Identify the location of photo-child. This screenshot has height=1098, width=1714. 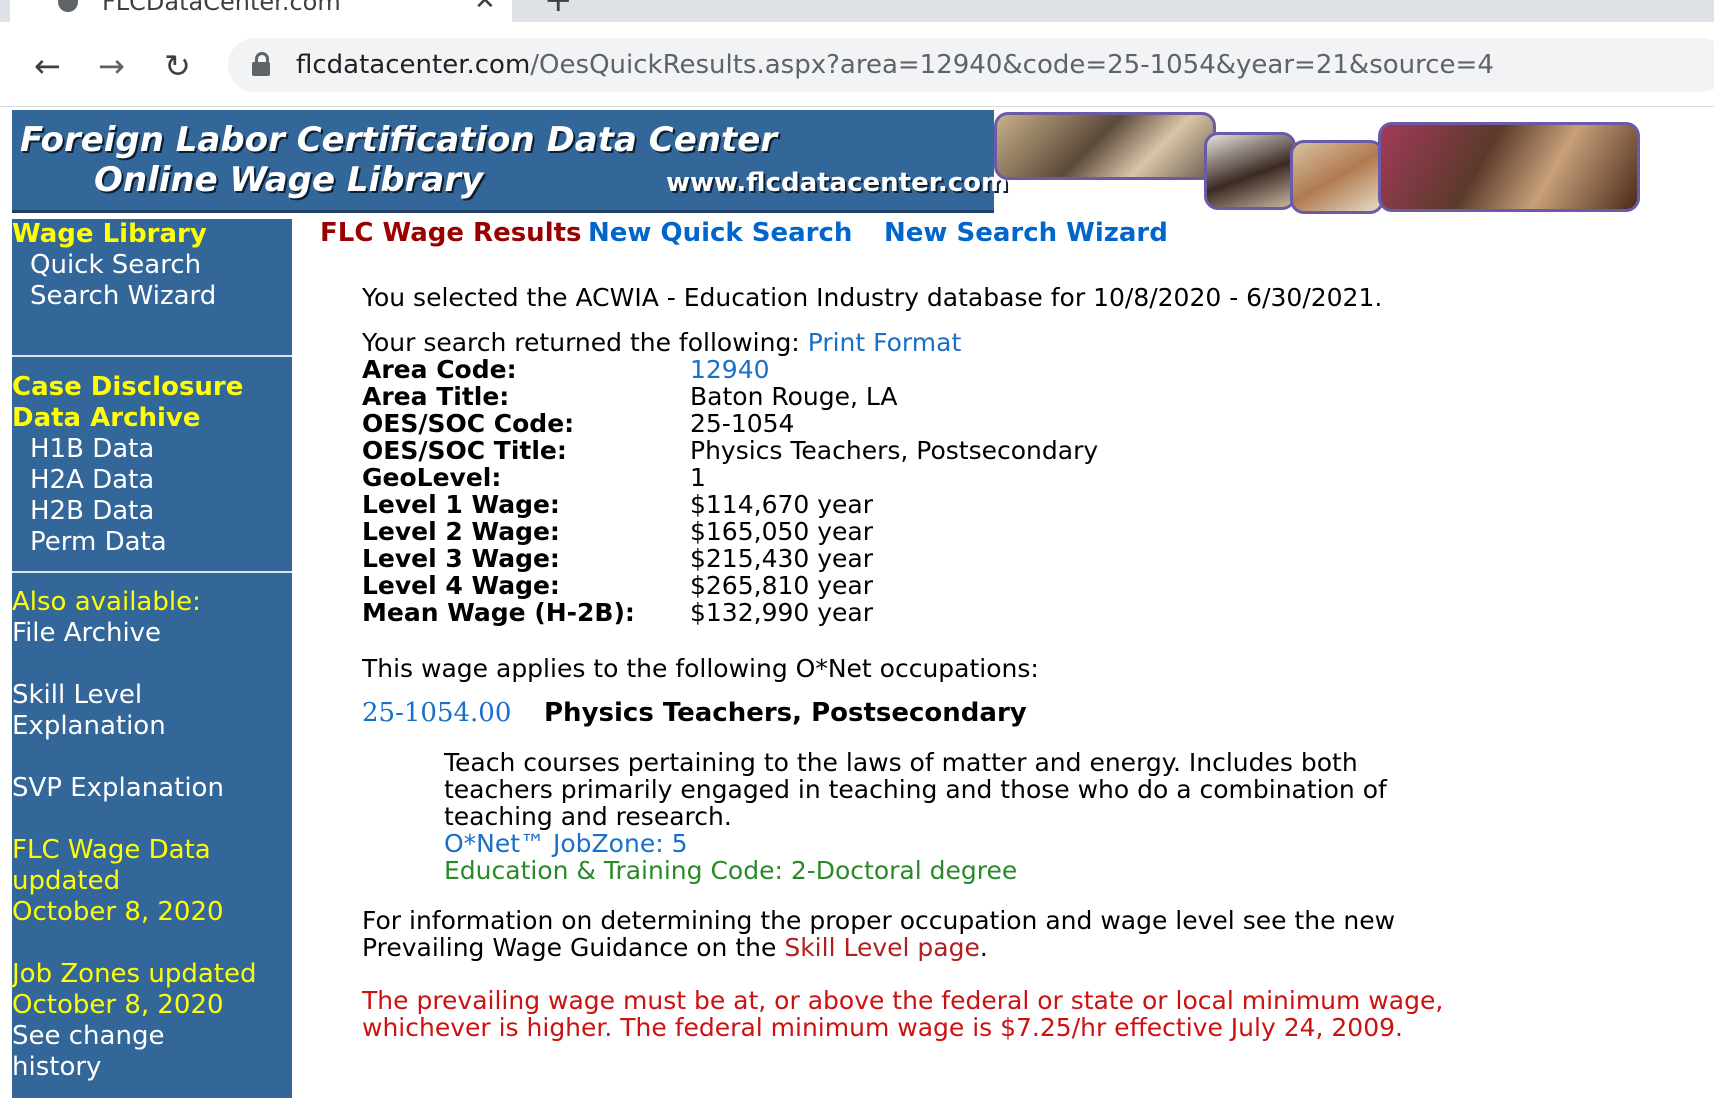
(1250, 171).